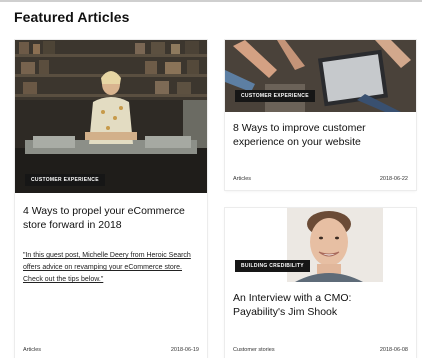  What do you see at coordinates (211, 1) in the screenshot?
I see `top-divider` at bounding box center [211, 1].